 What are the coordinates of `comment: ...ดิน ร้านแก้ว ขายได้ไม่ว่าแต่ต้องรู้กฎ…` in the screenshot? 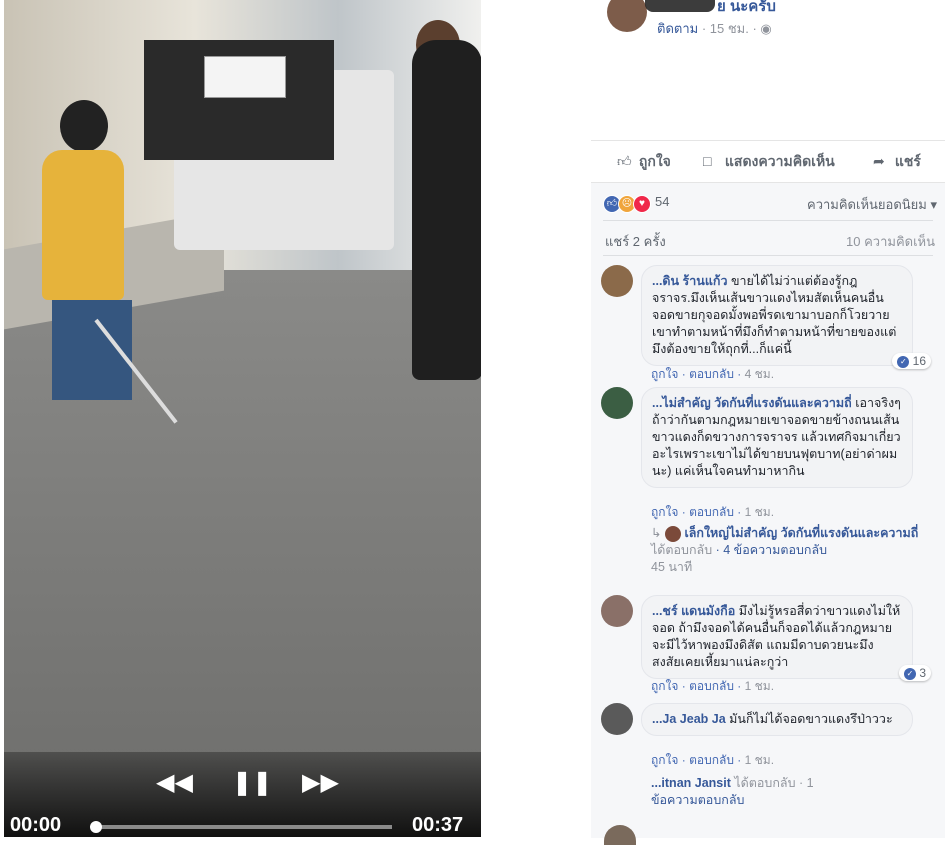 It's located at (766, 323).